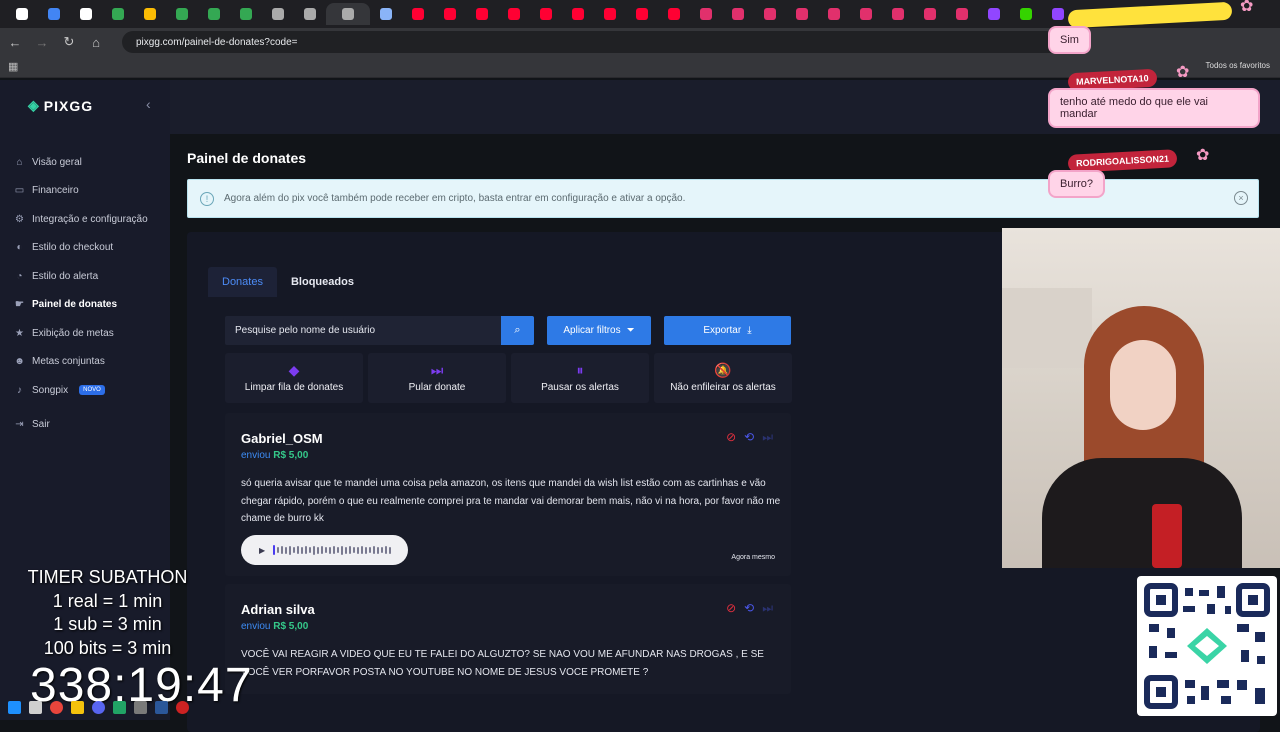 The width and height of the screenshot is (1280, 732). Describe the element at coordinates (55, 191) in the screenshot. I see `sidebar-item-label: Financeiro` at that location.